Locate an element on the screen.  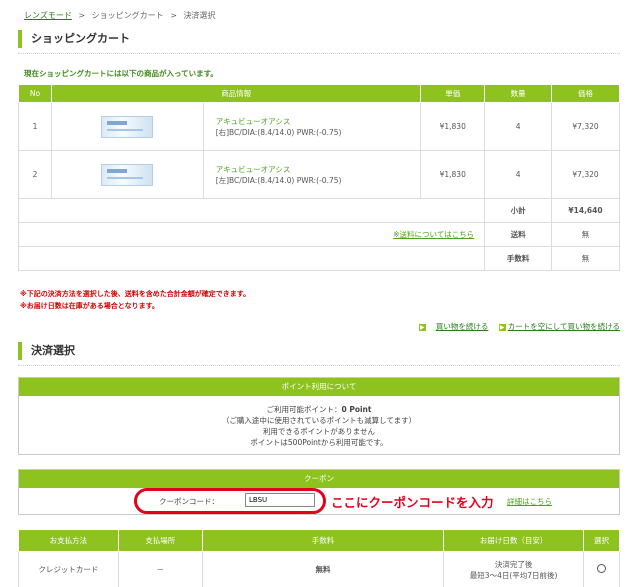
coupon-code-input is located at coordinates (280, 500).